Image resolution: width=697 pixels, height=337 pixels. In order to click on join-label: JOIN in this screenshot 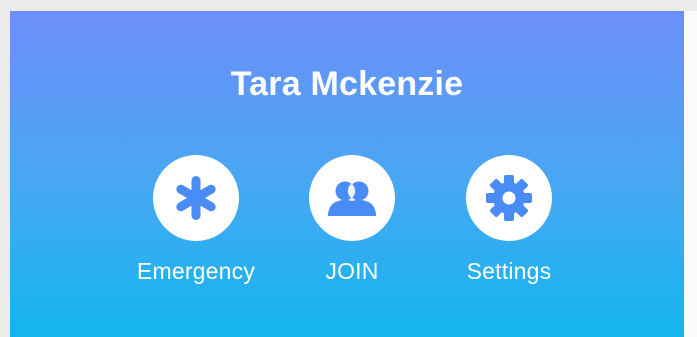, I will do `click(352, 271)`.